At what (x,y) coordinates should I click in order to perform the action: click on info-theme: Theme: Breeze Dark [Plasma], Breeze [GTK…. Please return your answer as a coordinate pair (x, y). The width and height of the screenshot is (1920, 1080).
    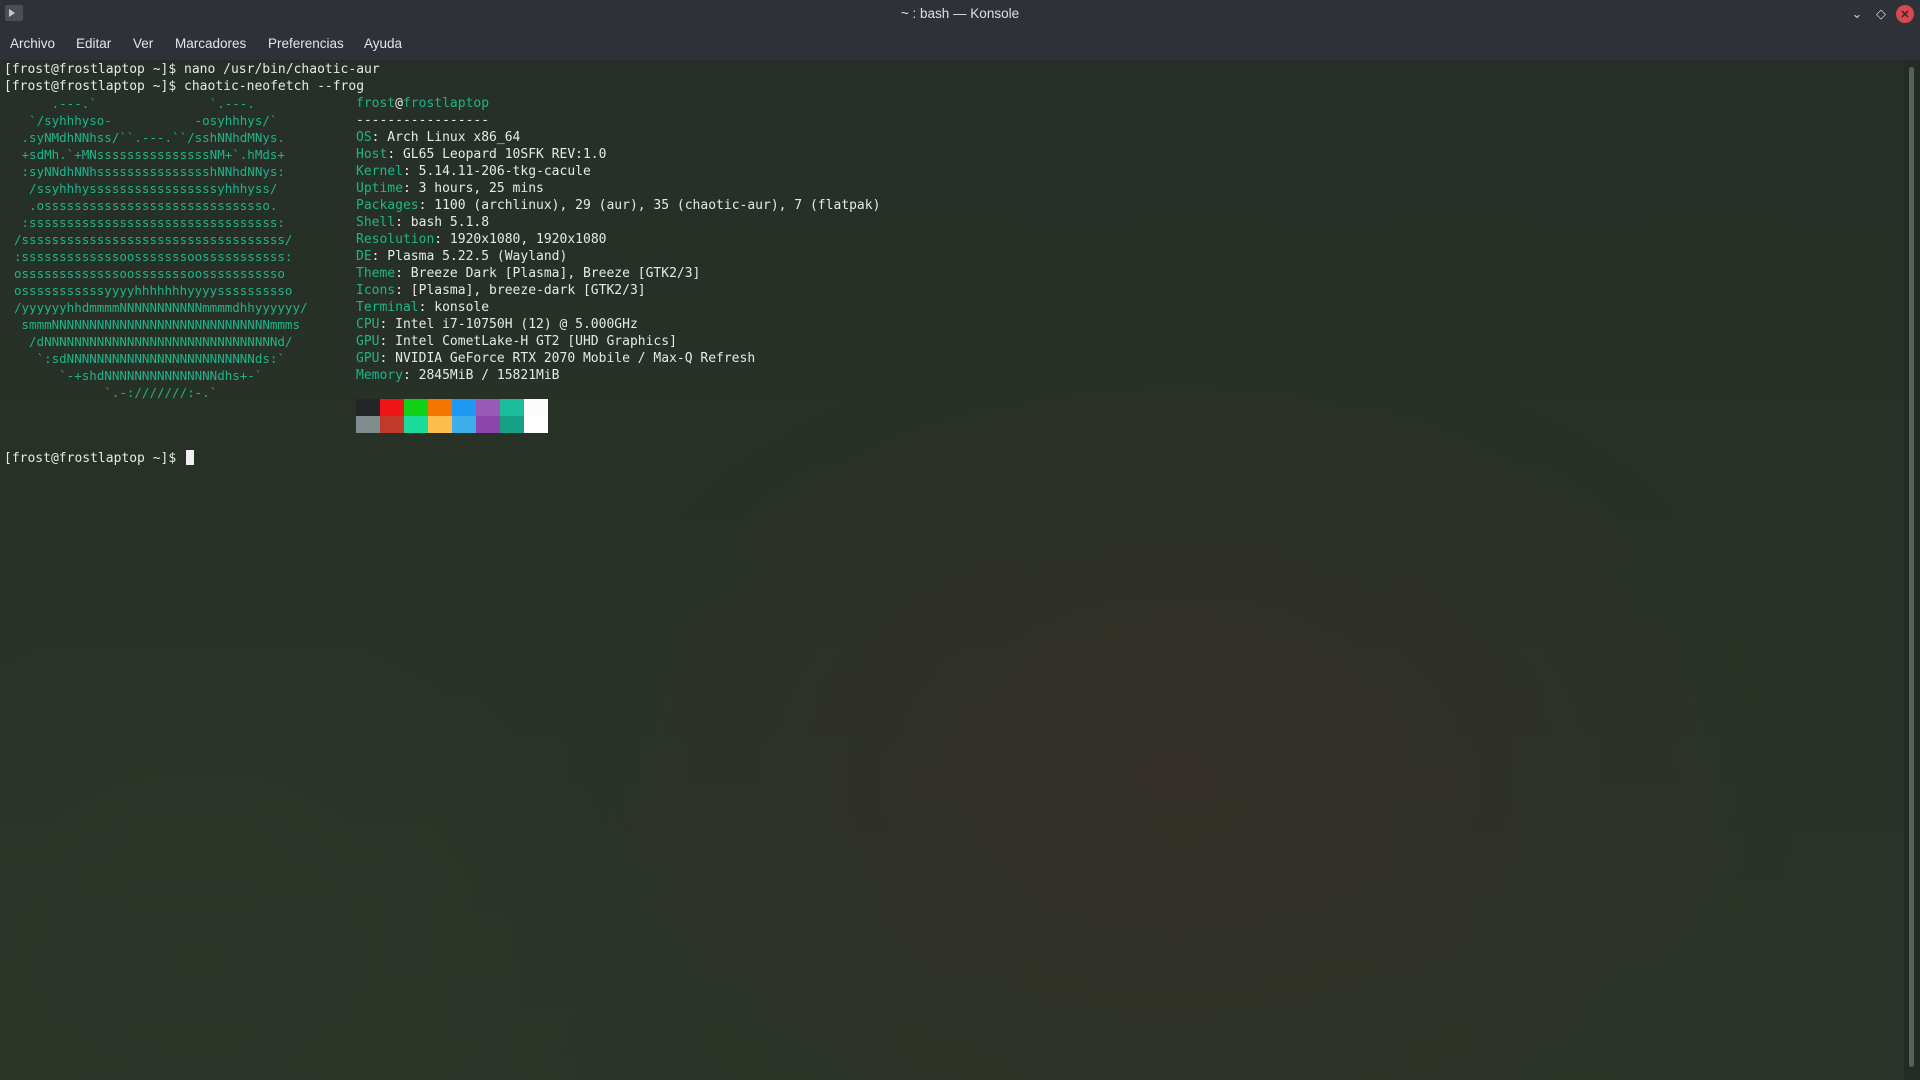
    Looking at the image, I should click on (528, 273).